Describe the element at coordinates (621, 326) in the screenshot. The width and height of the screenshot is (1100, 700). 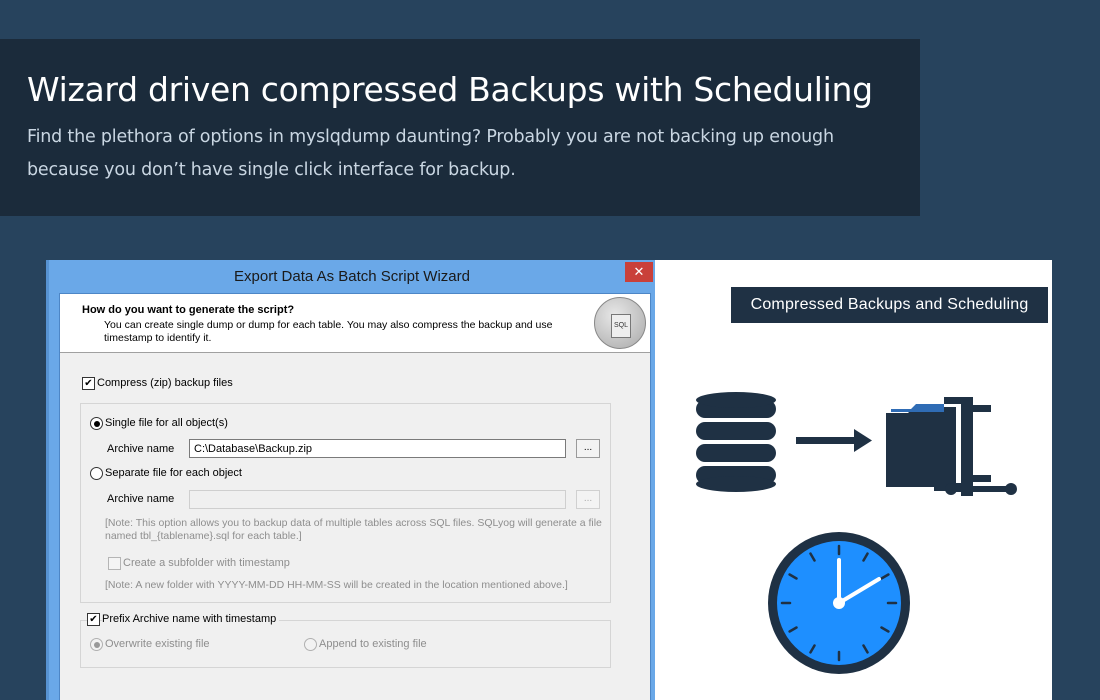
I see `sql-icon-label: SQL` at that location.